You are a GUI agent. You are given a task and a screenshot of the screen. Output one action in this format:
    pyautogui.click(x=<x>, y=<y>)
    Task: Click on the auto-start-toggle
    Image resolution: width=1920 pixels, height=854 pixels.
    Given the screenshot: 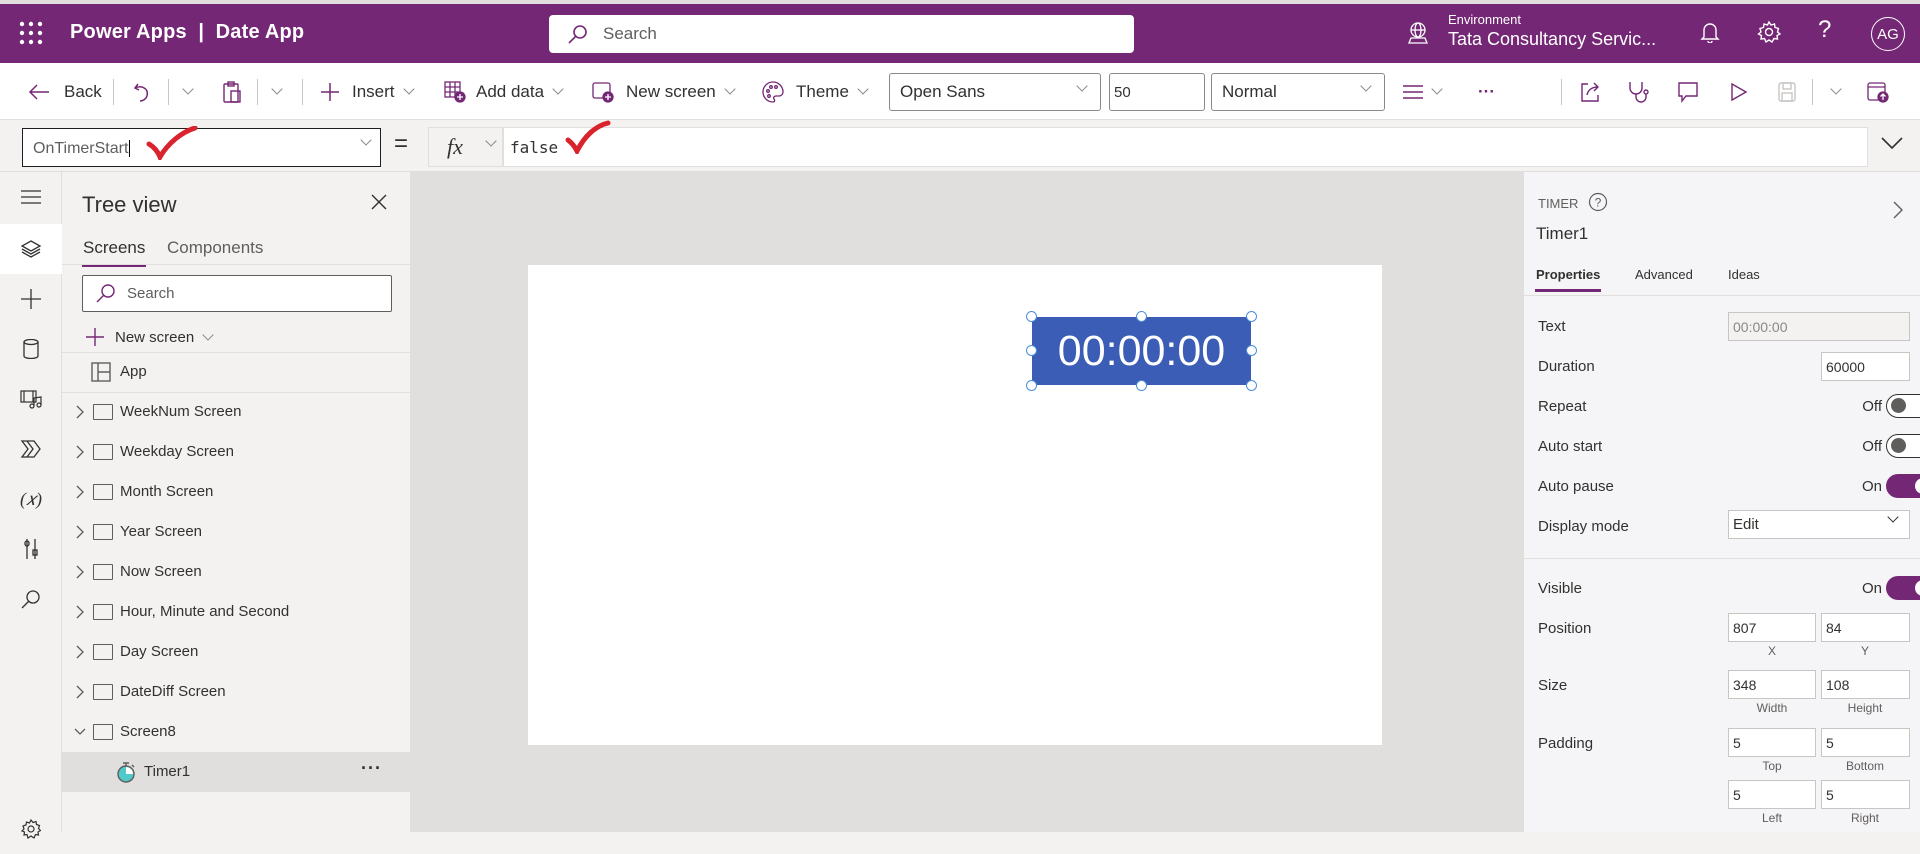 What is the action you would take?
    pyautogui.click(x=1903, y=446)
    